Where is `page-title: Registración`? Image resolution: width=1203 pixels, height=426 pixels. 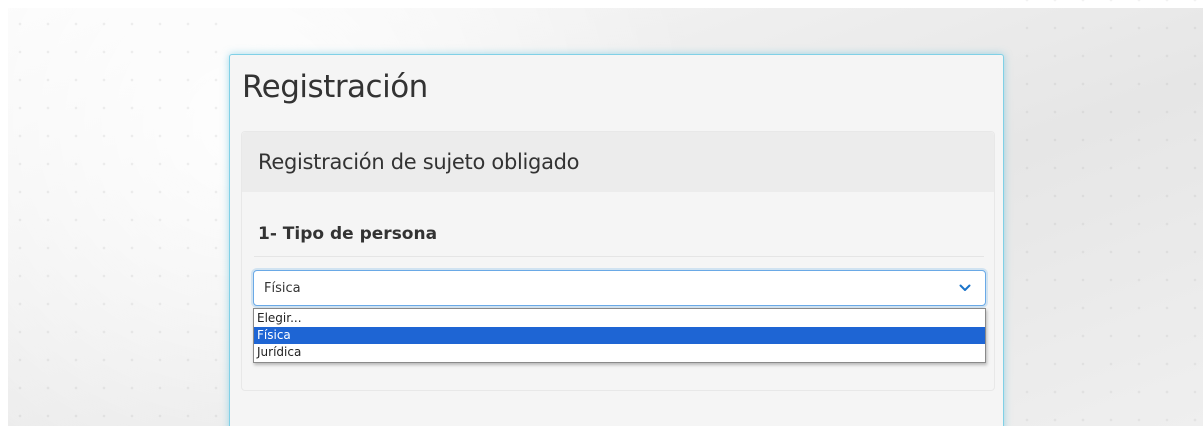
page-title: Registración is located at coordinates (335, 87).